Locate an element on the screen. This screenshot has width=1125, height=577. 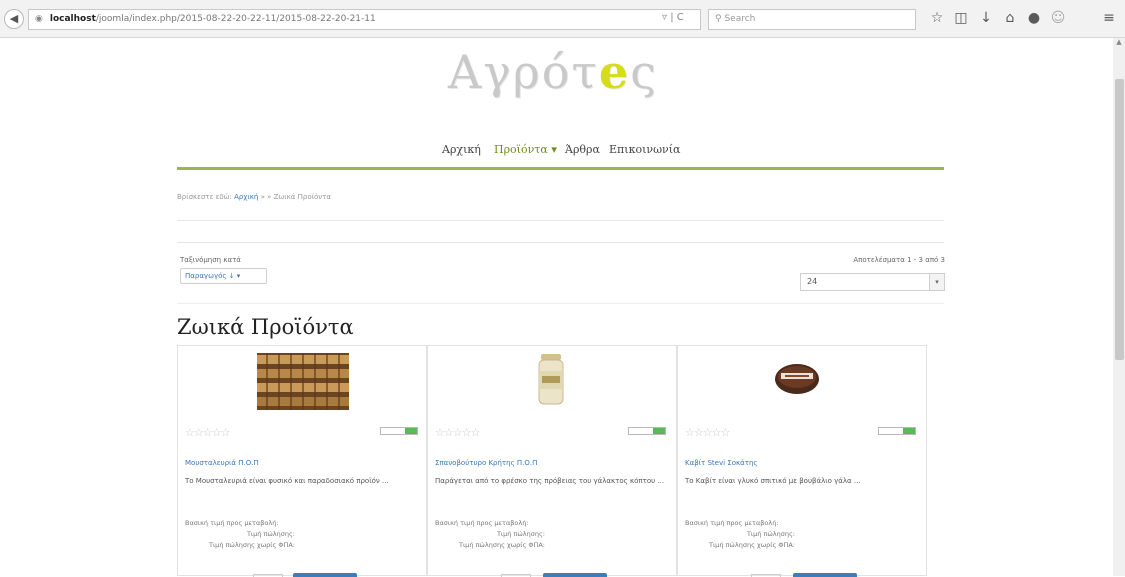
clipboard-icon: ◫ is located at coordinates (961, 18).